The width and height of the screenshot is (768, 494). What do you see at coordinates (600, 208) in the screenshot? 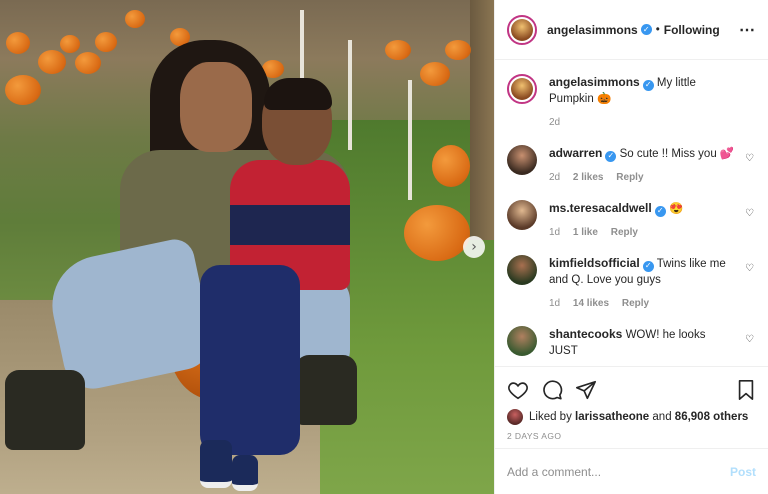
I see `comment-username: ms.teresacaldwell` at bounding box center [600, 208].